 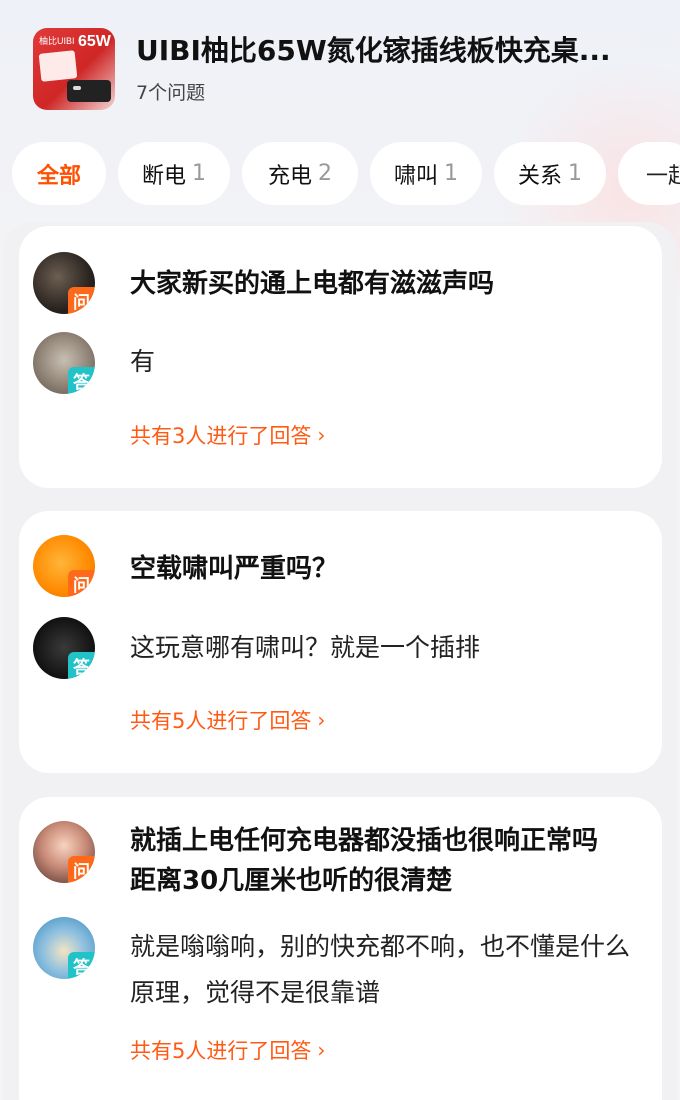 I want to click on answer-count-text: 共有3人进行了回答, so click(x=221, y=436).